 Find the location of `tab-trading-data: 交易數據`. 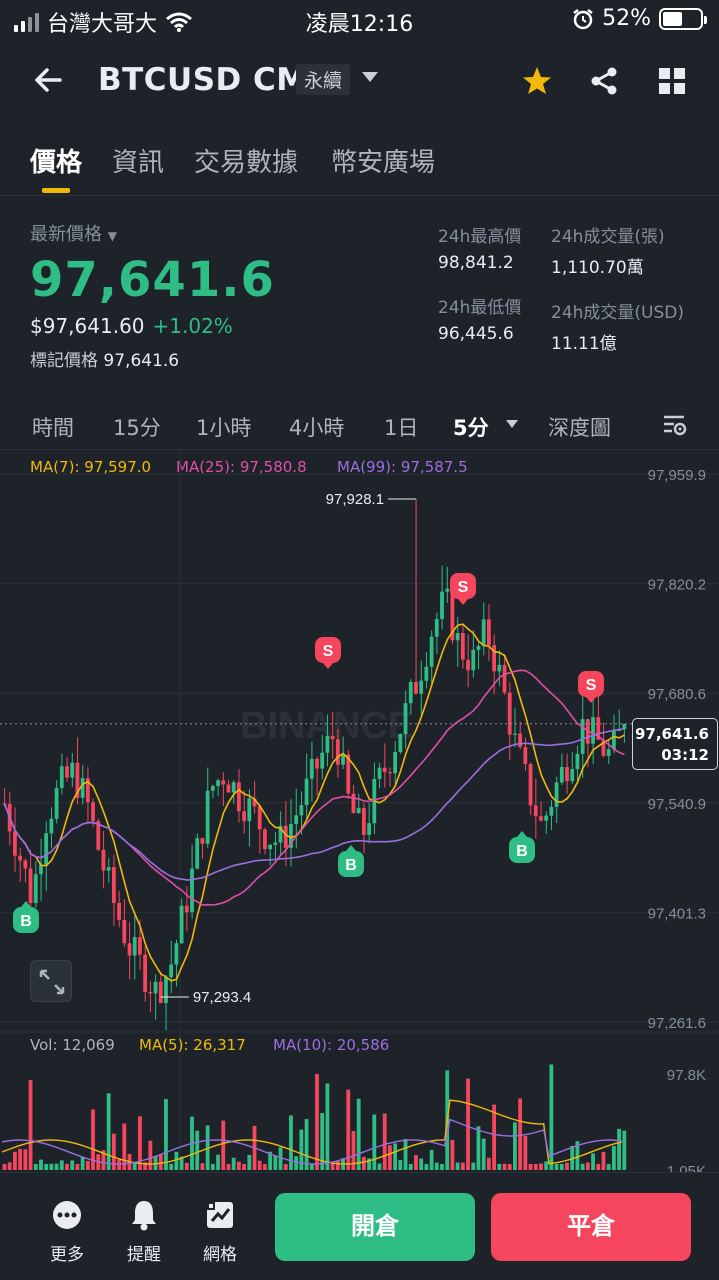

tab-trading-data: 交易數據 is located at coordinates (246, 160).